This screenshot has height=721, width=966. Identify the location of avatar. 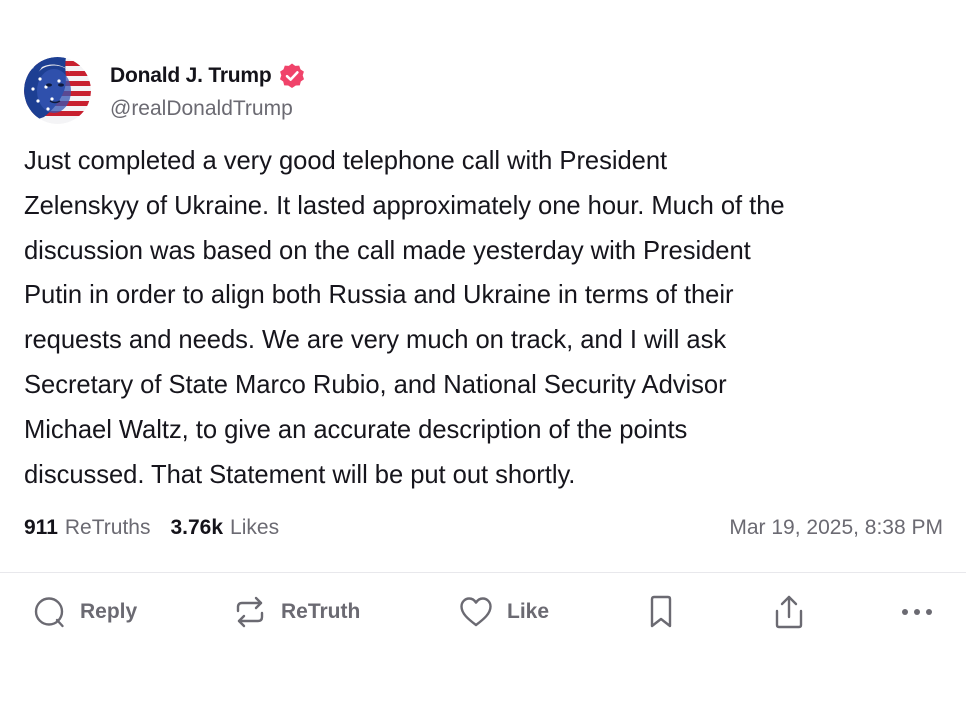
(57, 90).